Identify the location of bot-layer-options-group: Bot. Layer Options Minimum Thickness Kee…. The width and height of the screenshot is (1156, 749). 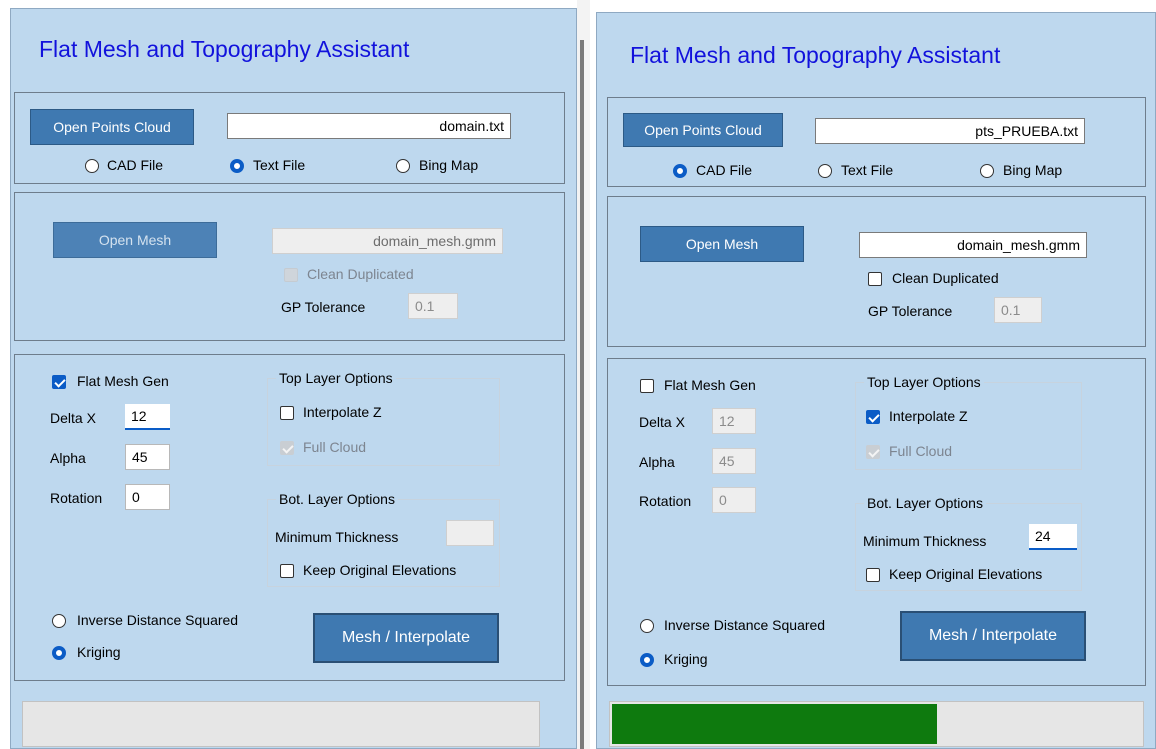
(383, 539).